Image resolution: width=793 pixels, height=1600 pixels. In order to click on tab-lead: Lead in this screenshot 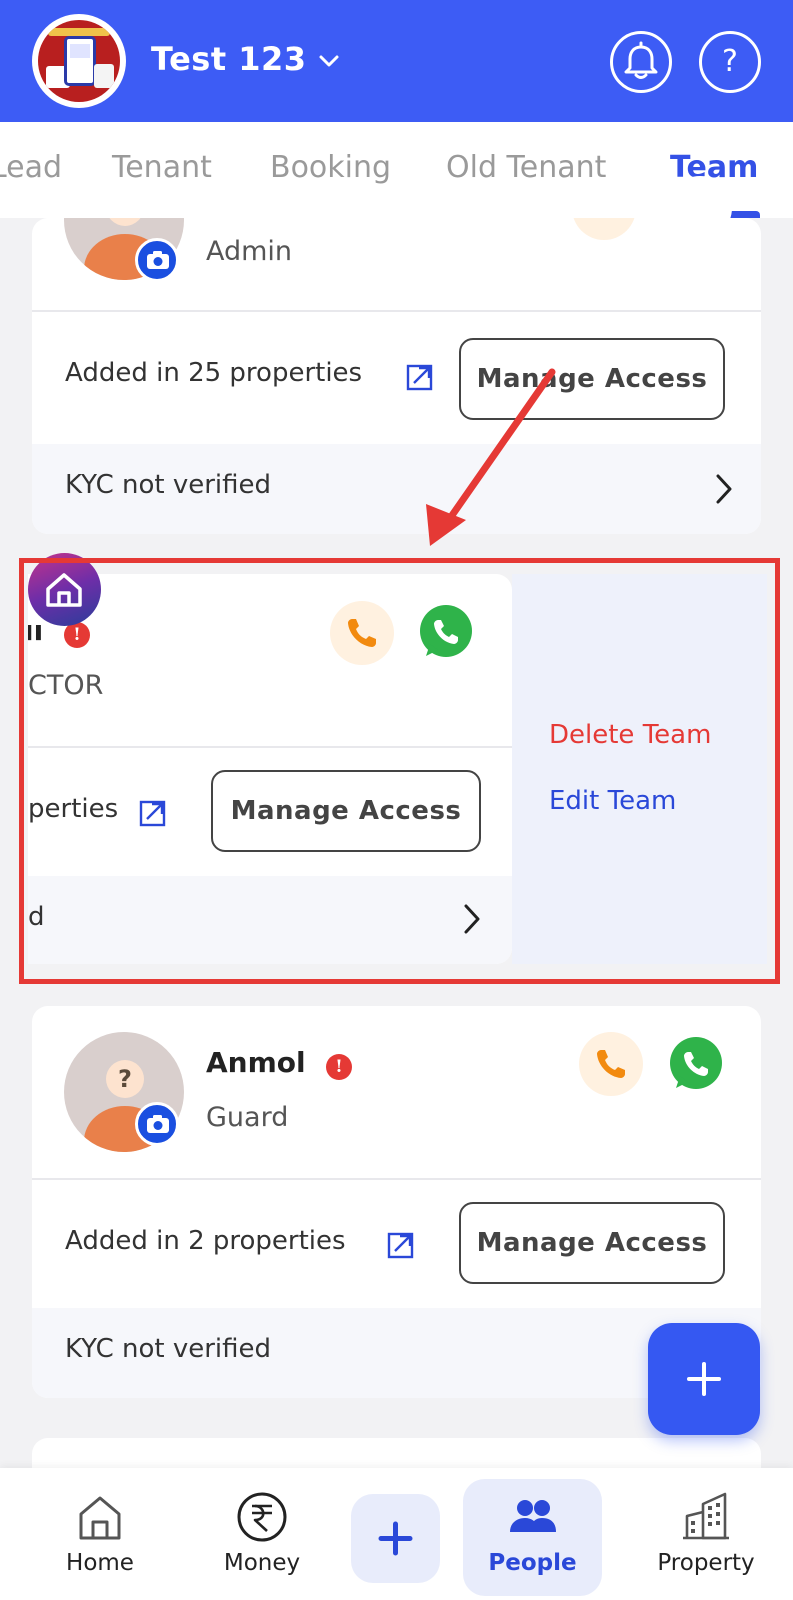, I will do `click(31, 167)`.